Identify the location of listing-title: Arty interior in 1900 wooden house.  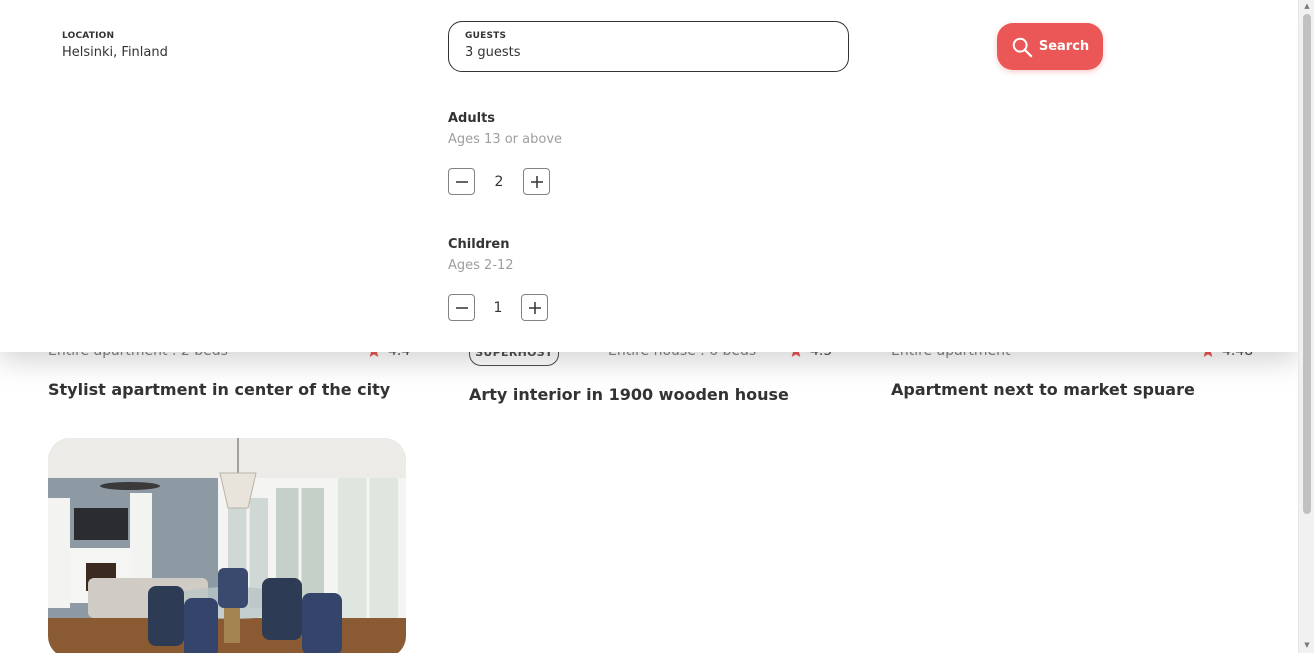
(629, 394).